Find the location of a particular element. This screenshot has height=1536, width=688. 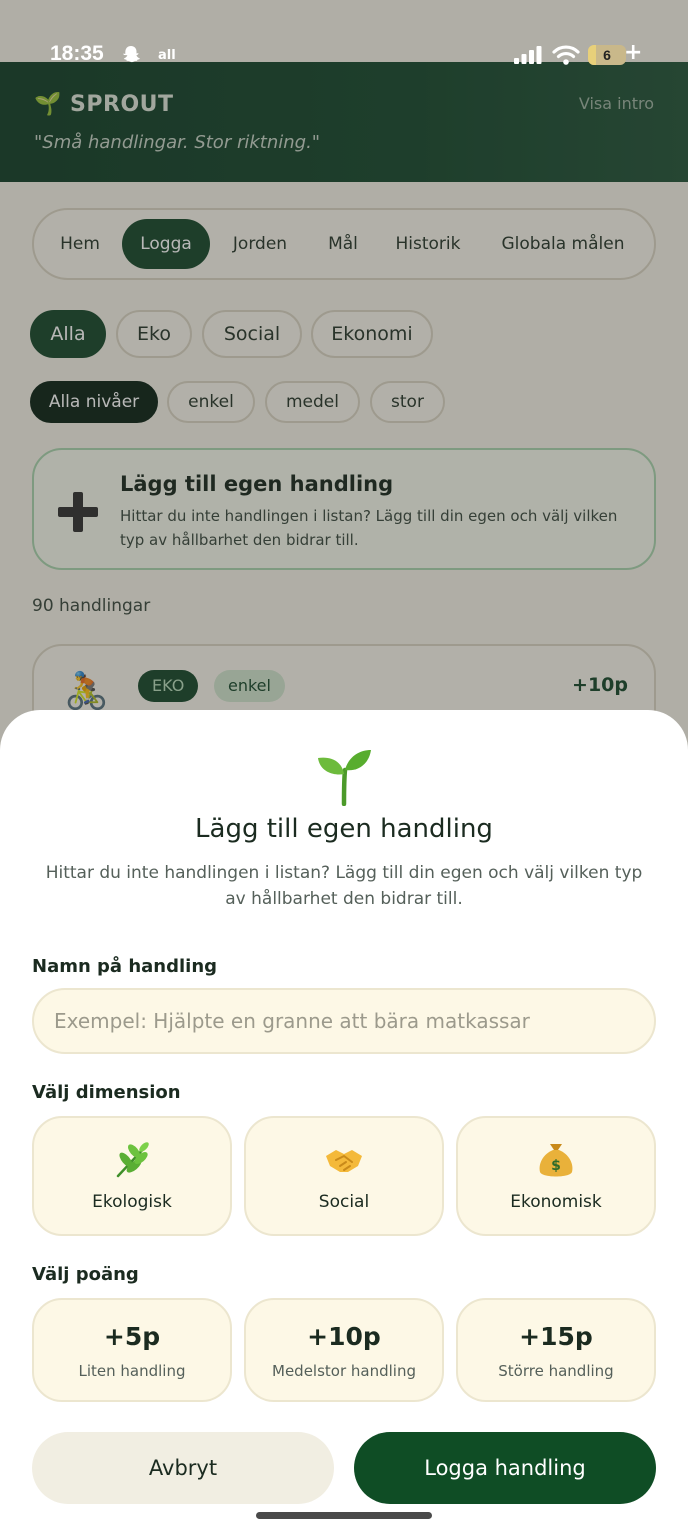

home-indicator is located at coordinates (344, 1515).